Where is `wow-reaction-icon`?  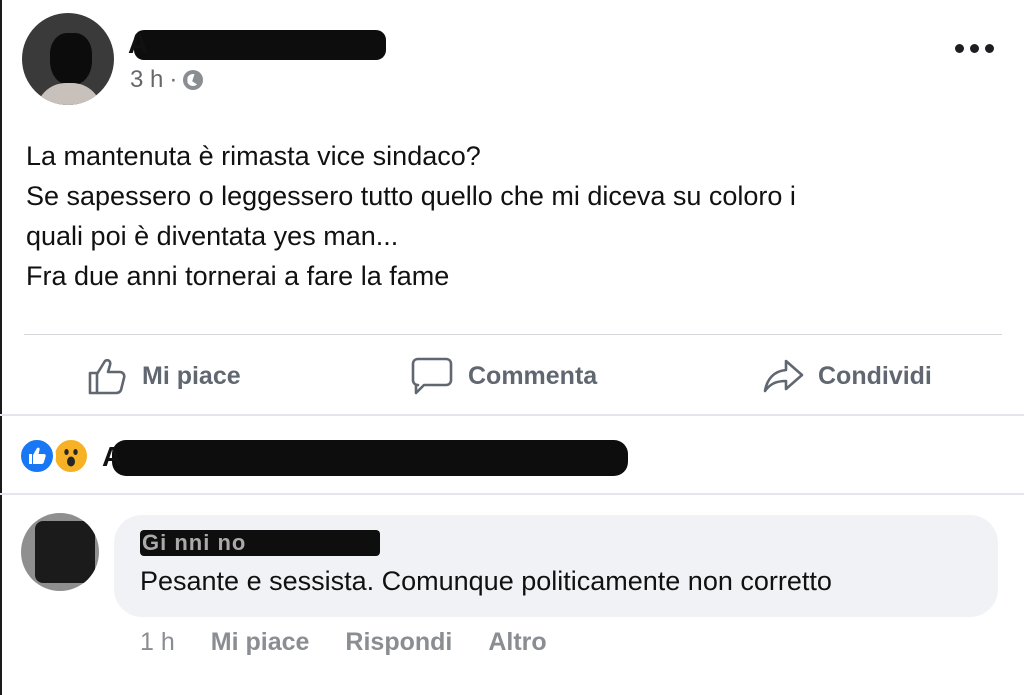 wow-reaction-icon is located at coordinates (71, 456).